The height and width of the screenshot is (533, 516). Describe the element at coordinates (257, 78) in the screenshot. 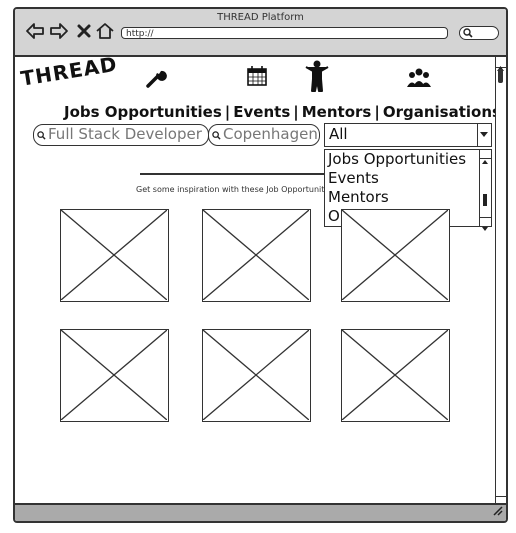

I see `calendar-icon` at that location.